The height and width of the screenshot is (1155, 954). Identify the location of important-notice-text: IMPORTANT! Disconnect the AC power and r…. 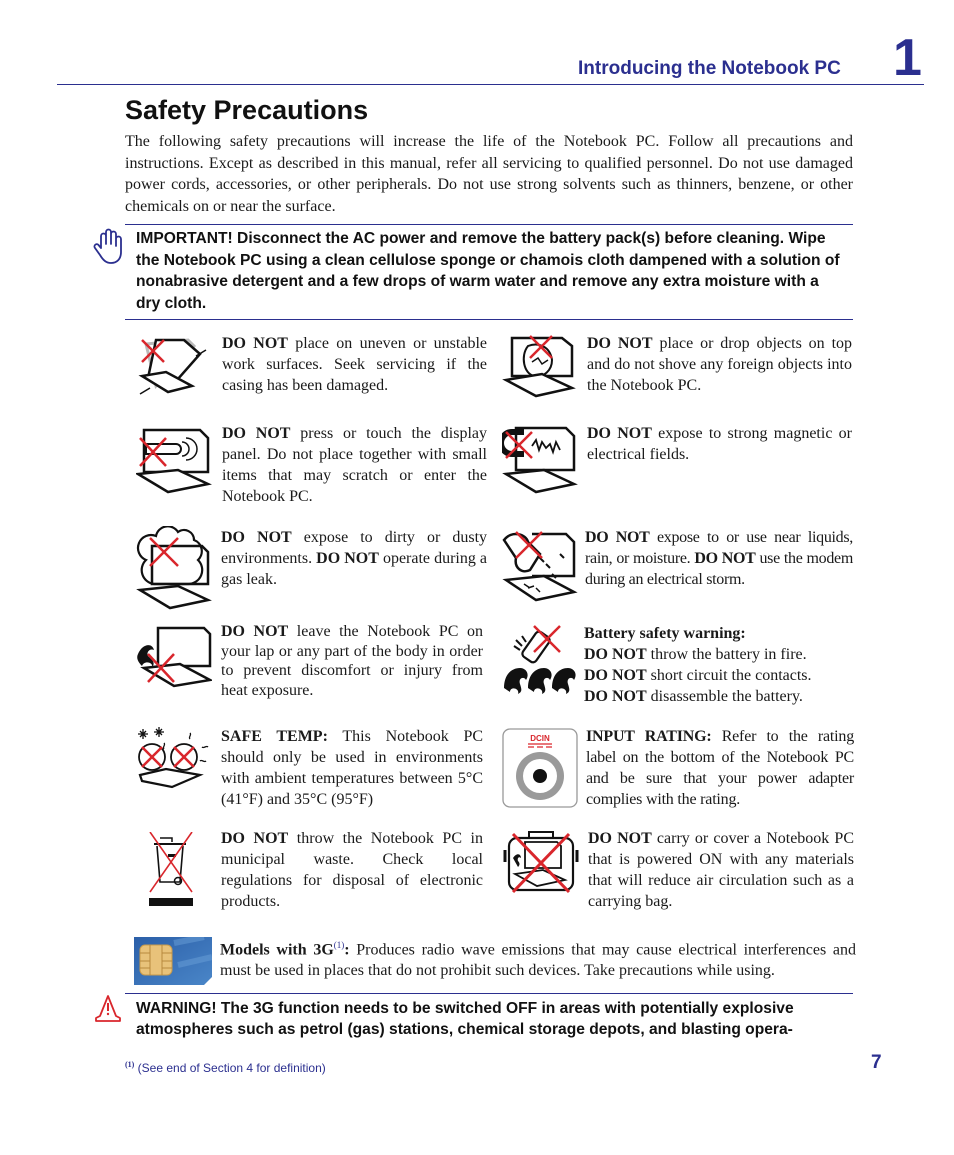
(488, 271).